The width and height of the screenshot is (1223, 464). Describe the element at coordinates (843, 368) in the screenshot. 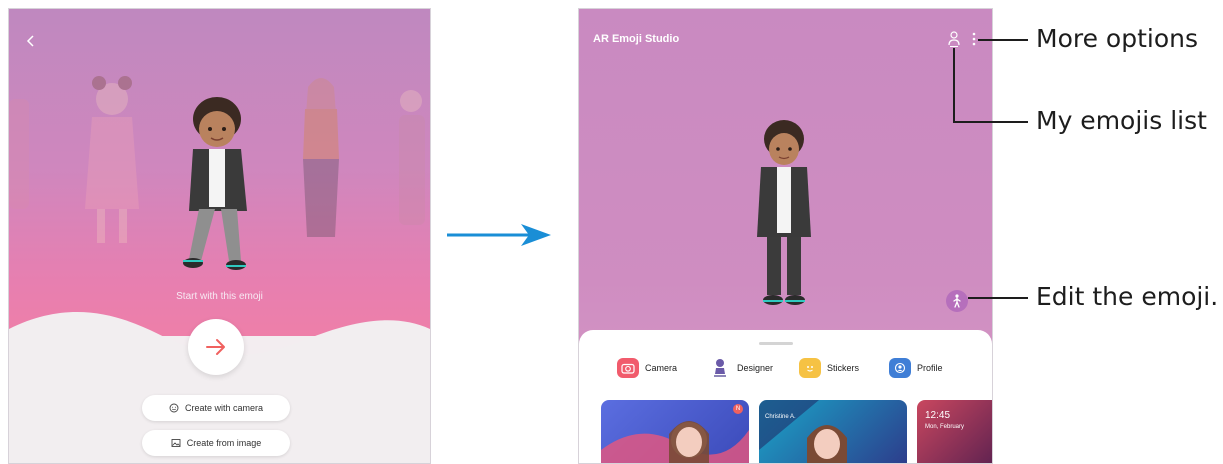

I see `menu-label-stickers: Stickers` at that location.